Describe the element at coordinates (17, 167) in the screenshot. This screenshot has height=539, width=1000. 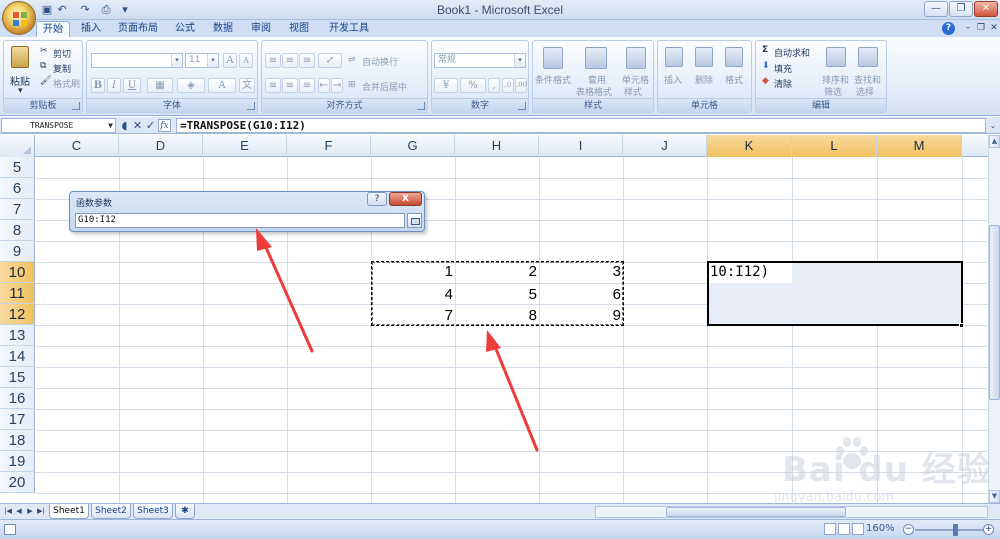
I see `row-header-5: 5` at that location.